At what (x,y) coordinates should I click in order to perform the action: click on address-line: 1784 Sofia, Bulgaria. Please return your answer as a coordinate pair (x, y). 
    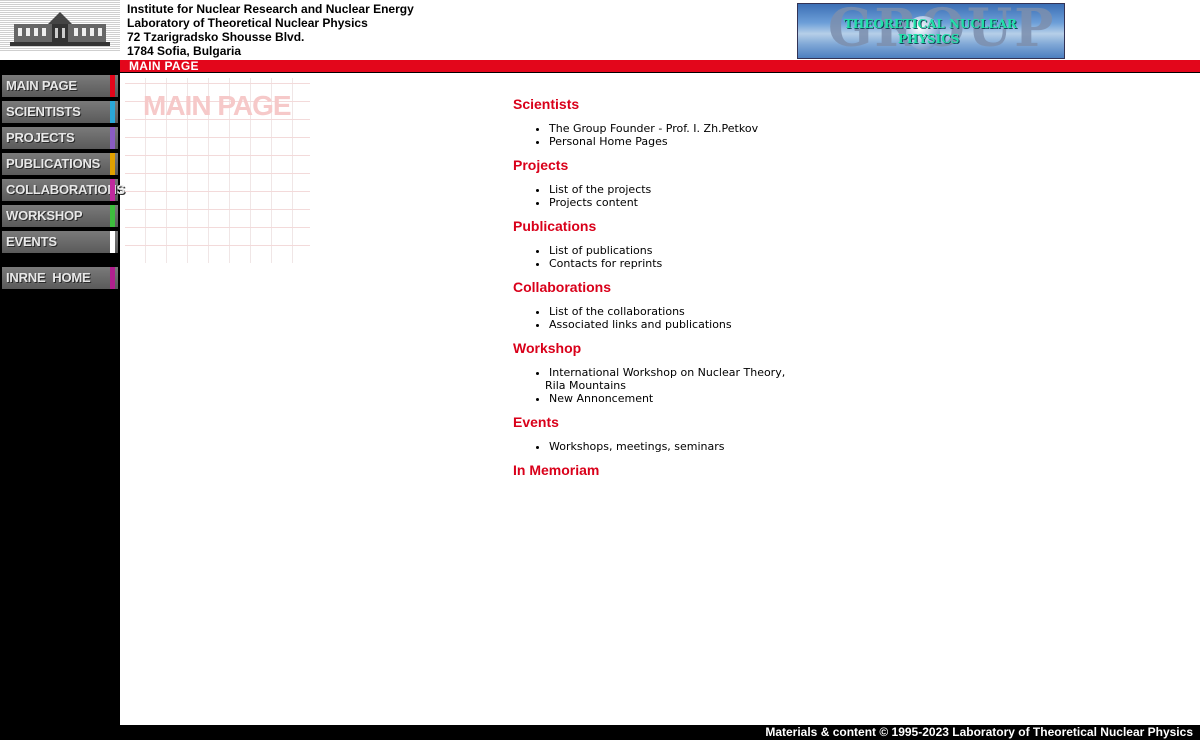
    Looking at the image, I should click on (184, 51).